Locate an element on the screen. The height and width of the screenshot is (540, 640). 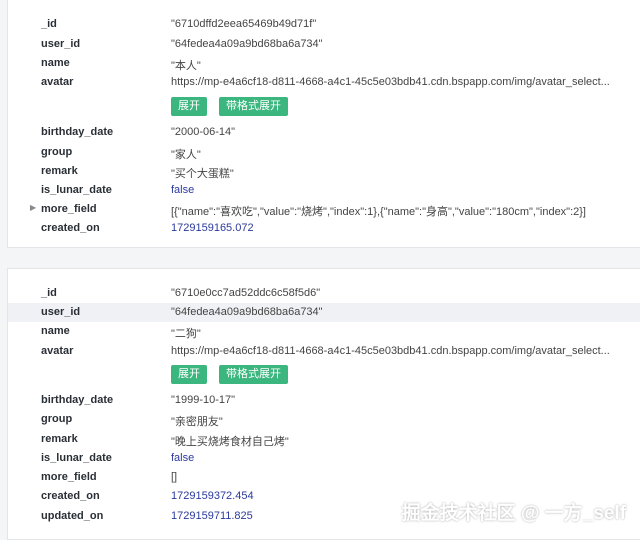
field-value: 1729159372.454 is located at coordinates (212, 496).